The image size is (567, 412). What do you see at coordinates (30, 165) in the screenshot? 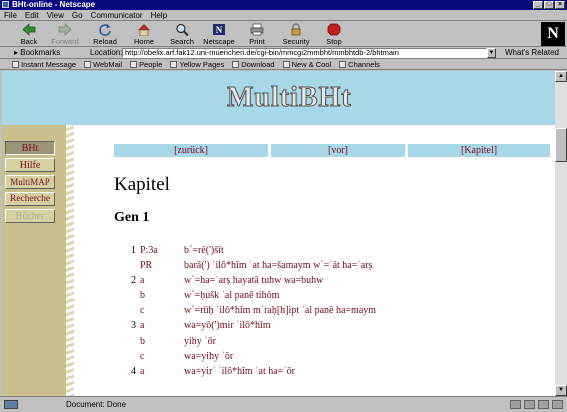
I see `sidebar-item-hilfe: Hilfe` at bounding box center [30, 165].